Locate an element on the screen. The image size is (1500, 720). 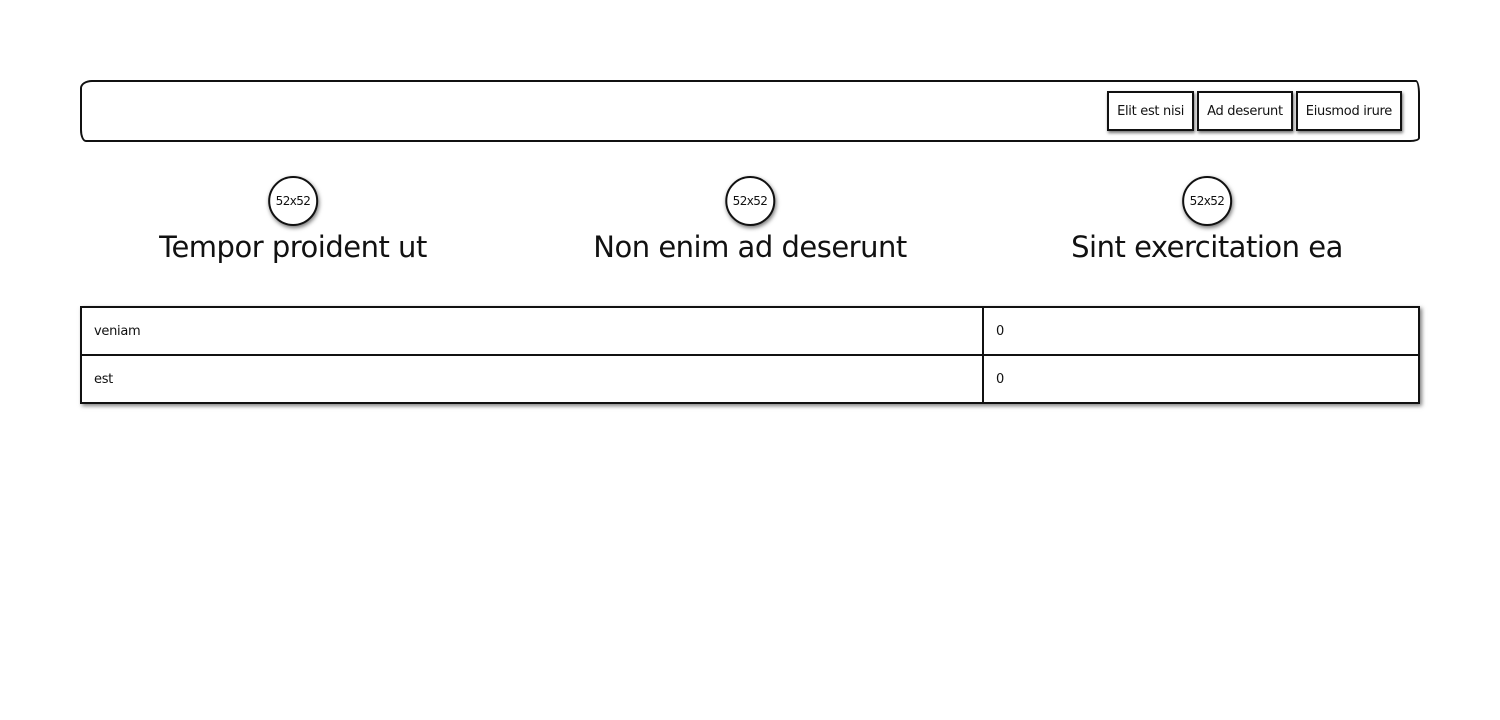
feature-column: 52x52 Sint exercitation ea is located at coordinates (1207, 220).